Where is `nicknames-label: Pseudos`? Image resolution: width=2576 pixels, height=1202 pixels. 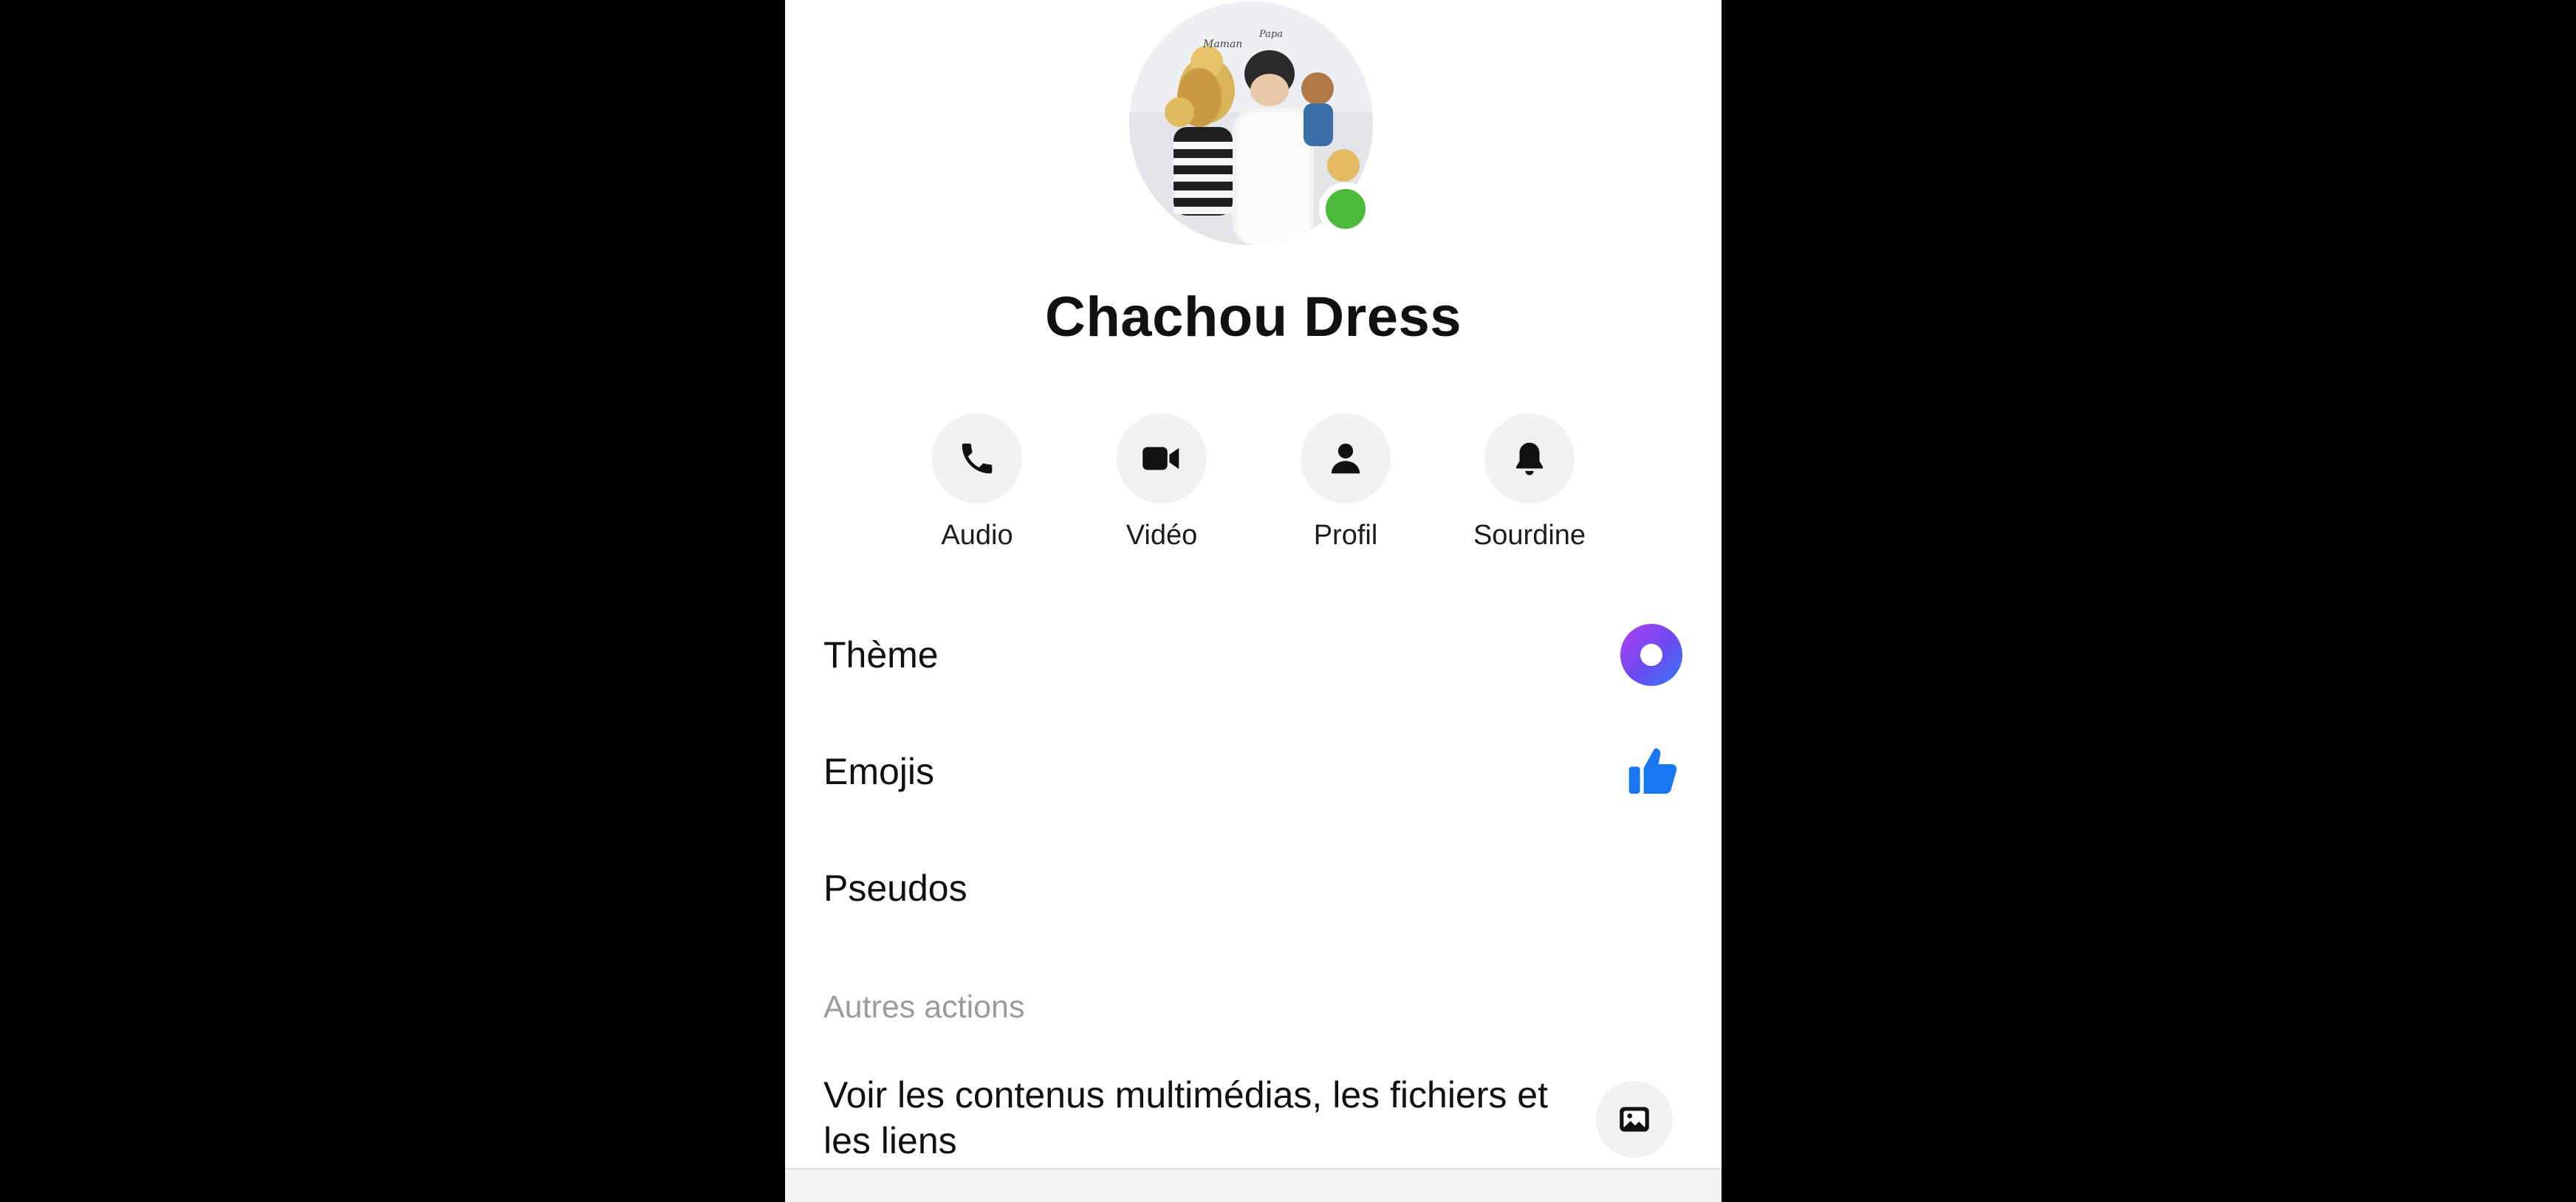 nicknames-label: Pseudos is located at coordinates (895, 888).